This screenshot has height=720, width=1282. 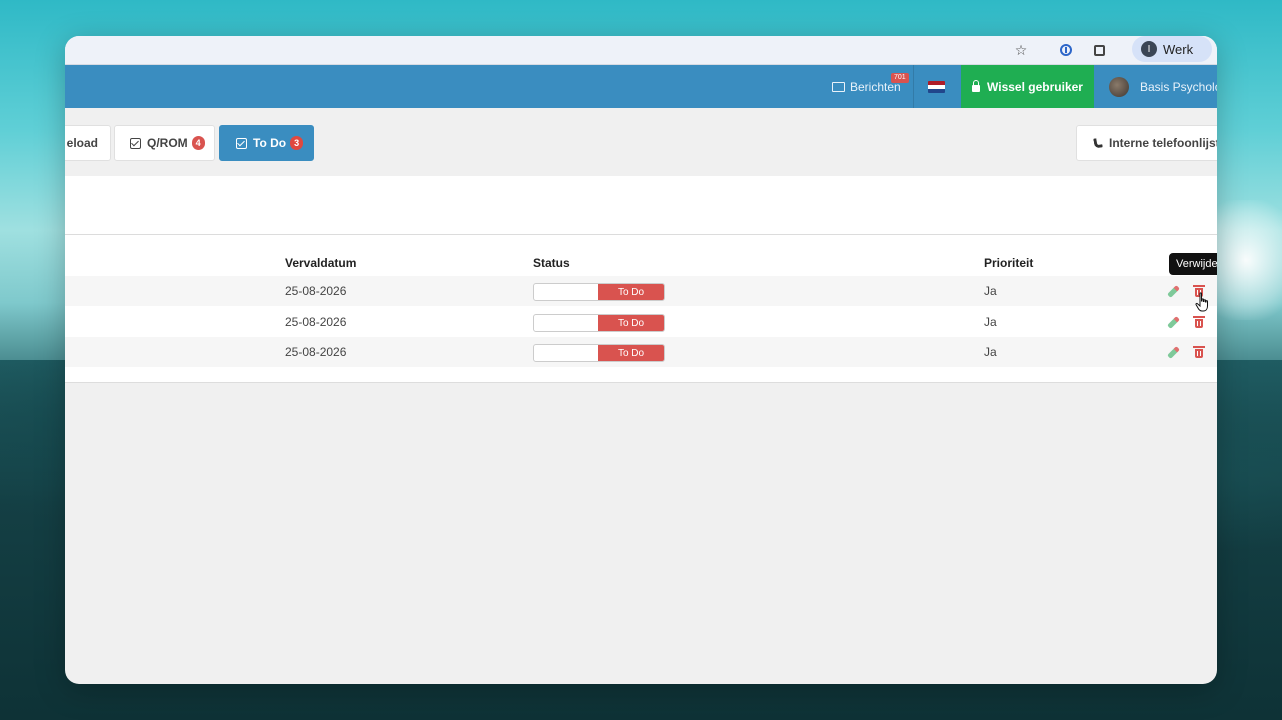 I want to click on tab-reload: eload, so click(x=88, y=143).